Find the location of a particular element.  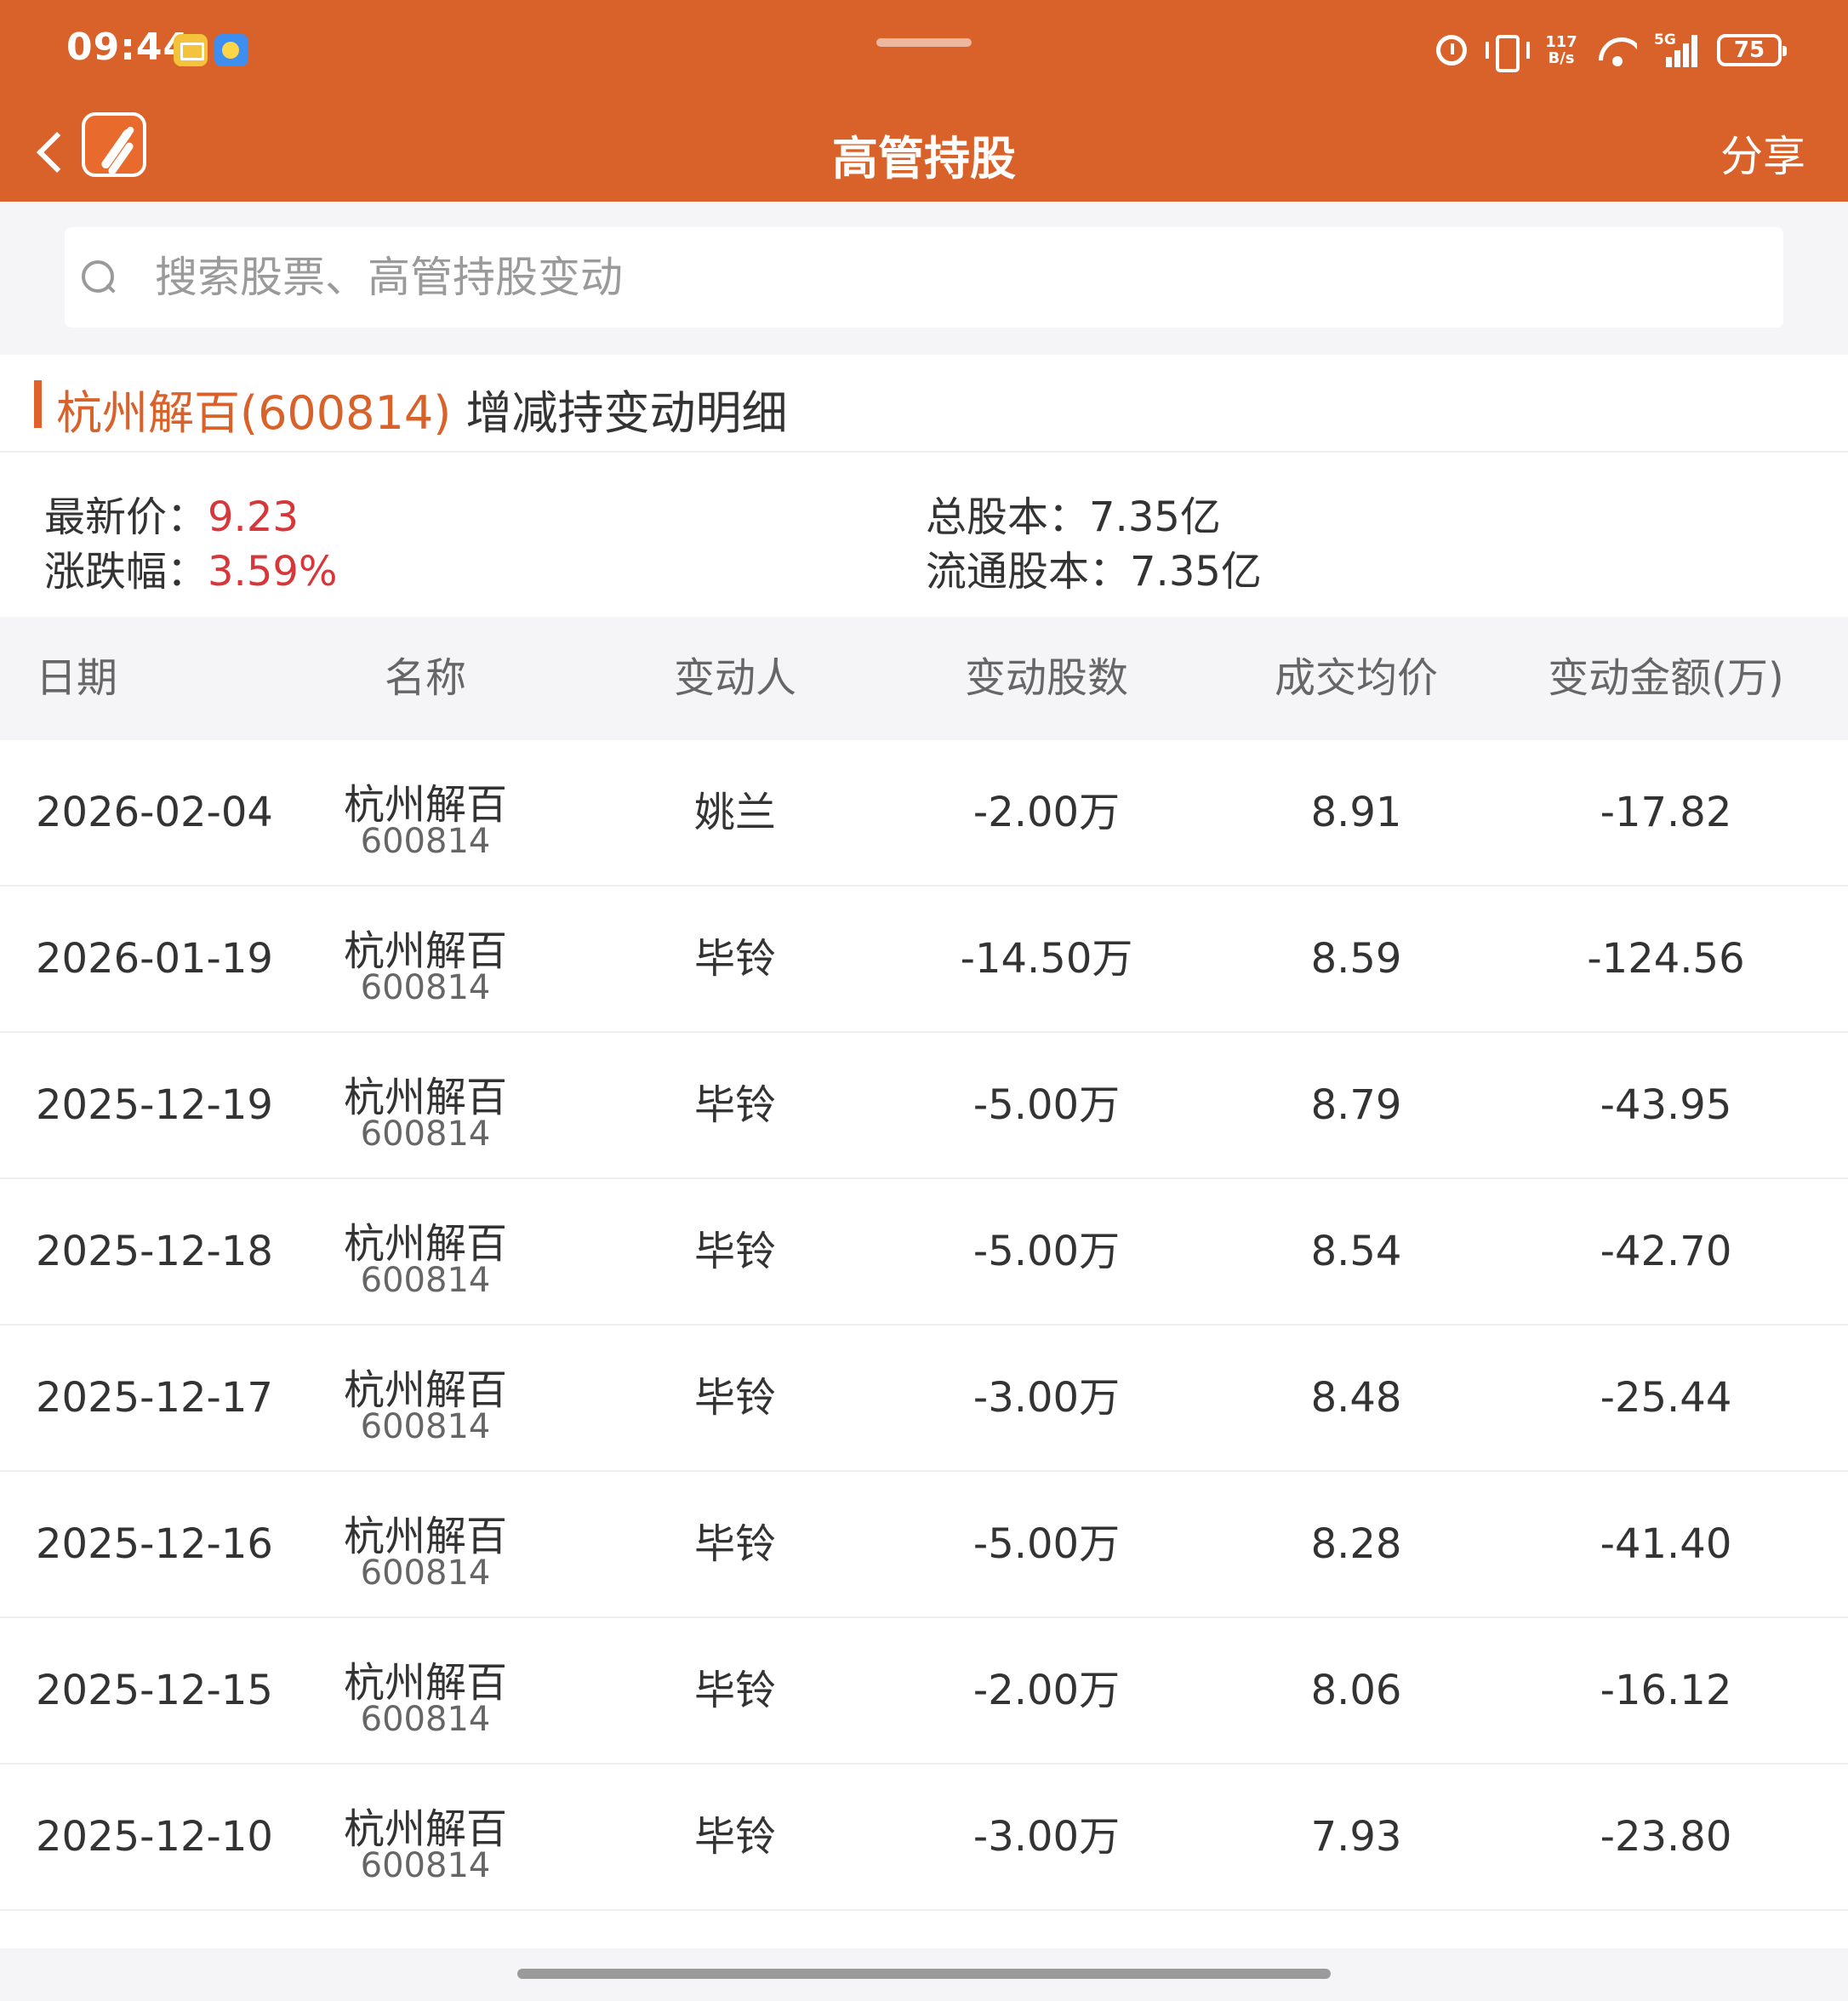

stock-summary: 最新价：9.23 涨跌幅：3.59% 总股本：7.35亿 流通股本：7.35亿 is located at coordinates (924, 535).